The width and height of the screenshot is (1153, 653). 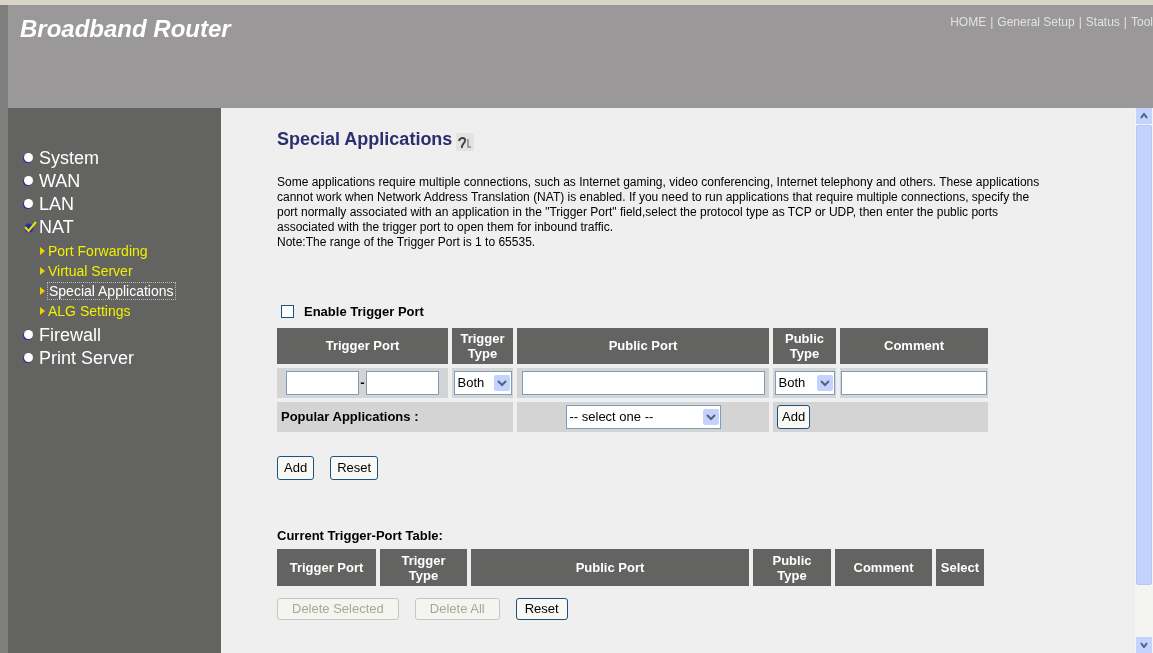 I want to click on popular-label: Popular Applications :, so click(x=350, y=416).